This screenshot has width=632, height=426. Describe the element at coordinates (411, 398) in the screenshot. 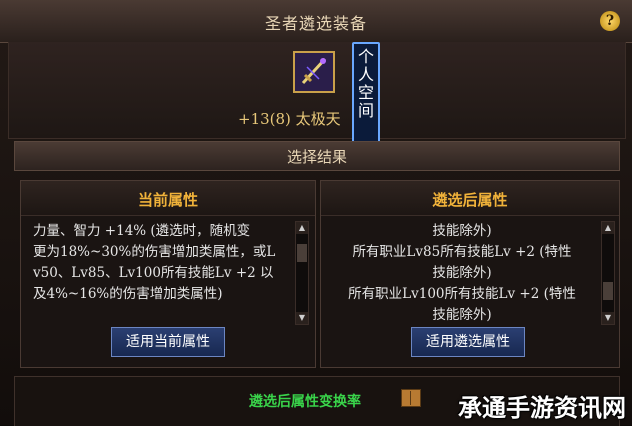

I see `book-icon` at that location.